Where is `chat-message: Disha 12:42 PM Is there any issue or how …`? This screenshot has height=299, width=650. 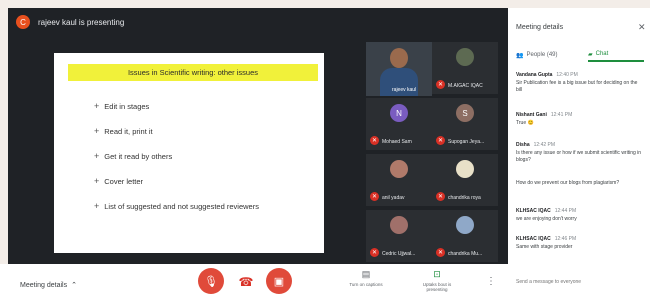
chat-message: Disha 12:42 PM Is there any issue or how … is located at coordinates (580, 153).